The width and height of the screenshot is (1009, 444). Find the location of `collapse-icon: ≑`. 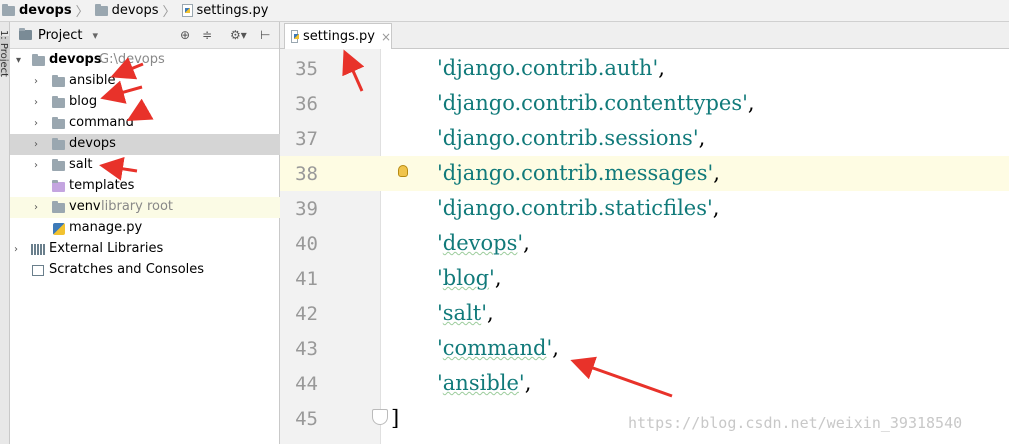

collapse-icon: ≑ is located at coordinates (207, 35).